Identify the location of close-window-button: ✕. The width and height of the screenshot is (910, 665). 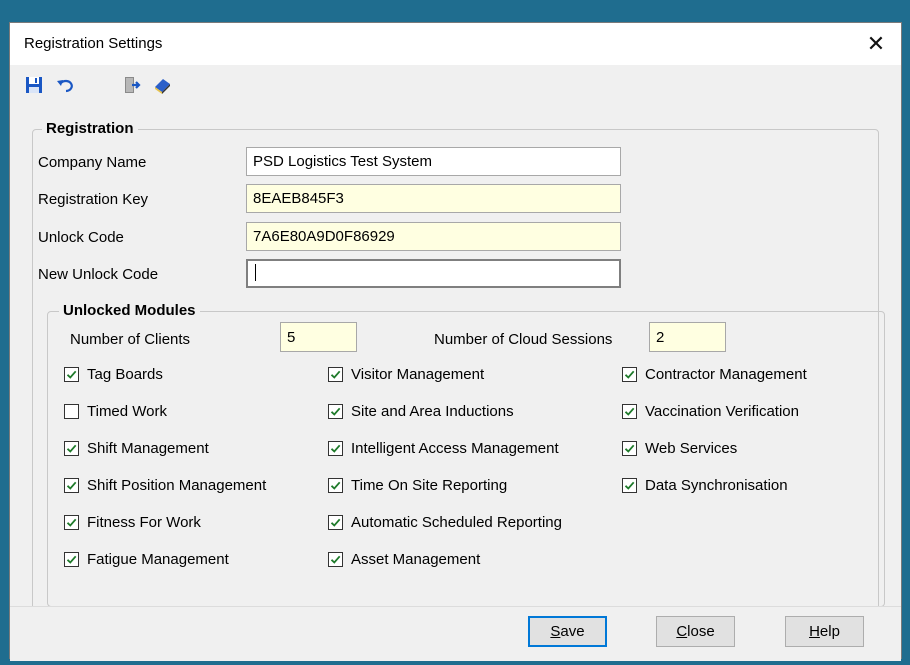
(876, 44).